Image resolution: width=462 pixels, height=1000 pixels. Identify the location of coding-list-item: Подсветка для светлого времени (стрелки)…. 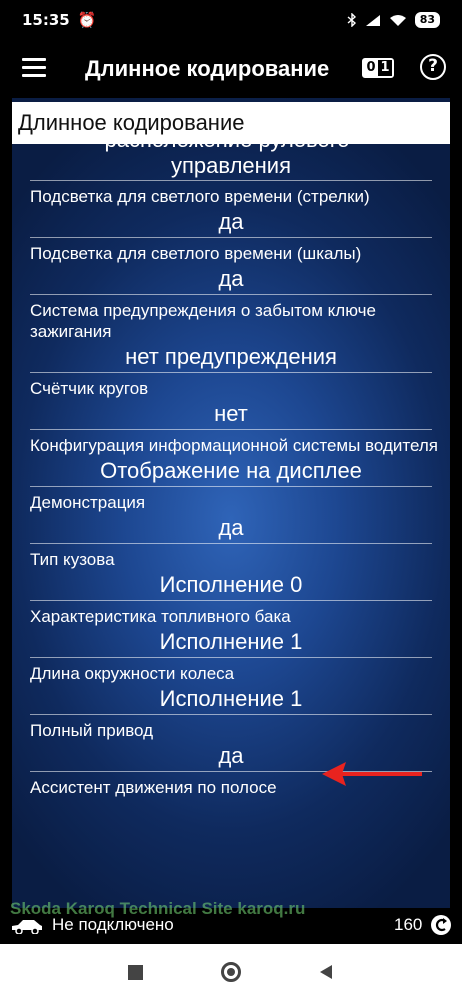
(231, 209).